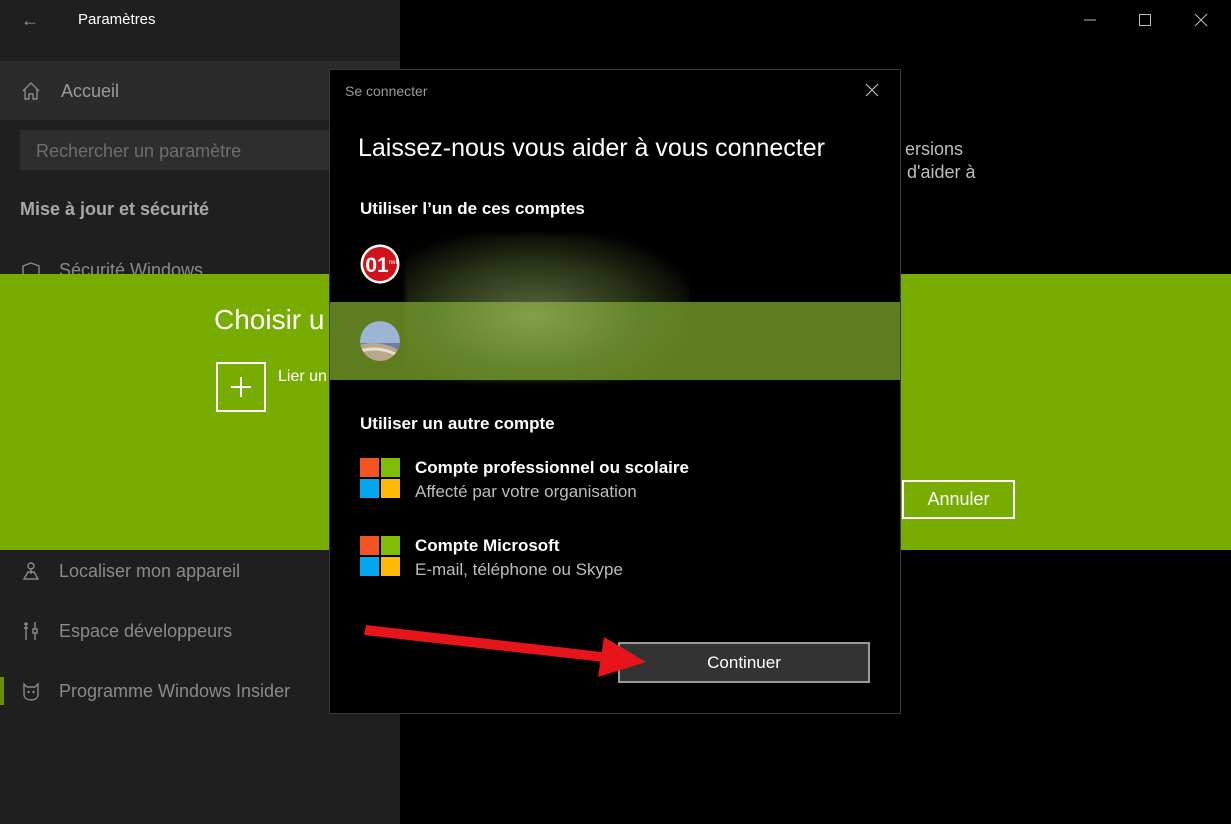  Describe the element at coordinates (958, 499) in the screenshot. I see `cancel-button: Annuler` at that location.